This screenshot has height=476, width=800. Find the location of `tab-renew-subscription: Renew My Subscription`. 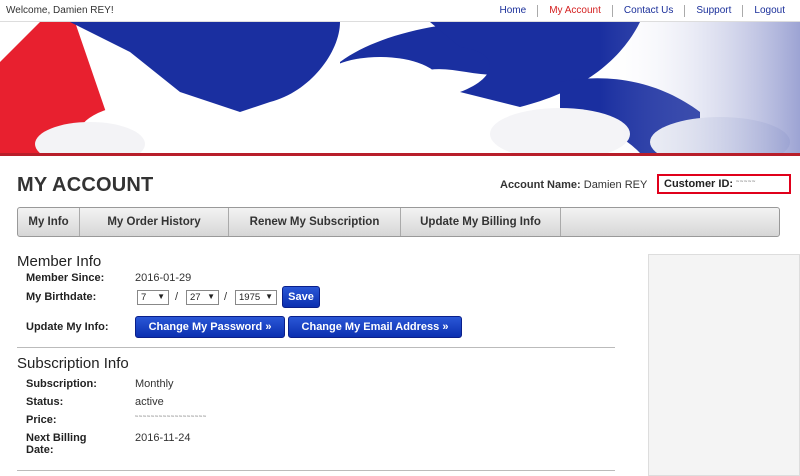

tab-renew-subscription: Renew My Subscription is located at coordinates (315, 222).